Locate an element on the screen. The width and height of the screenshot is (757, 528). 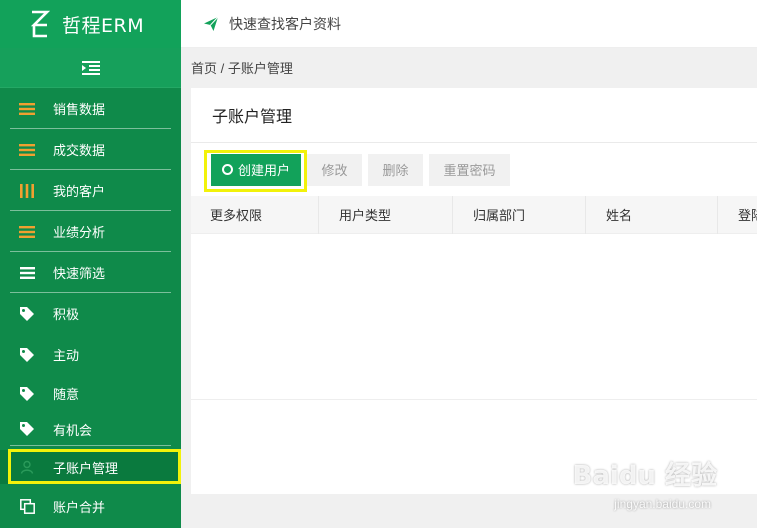
sidebar-collapse-button is located at coordinates (90, 68).